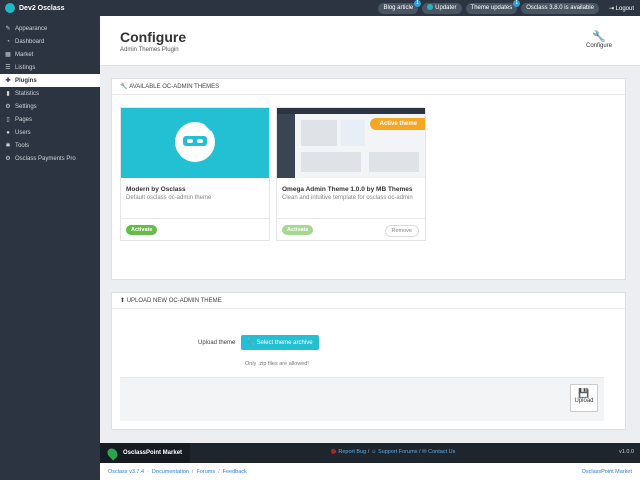 The height and width of the screenshot is (480, 640). I want to click on sidebar-item-label: Plugins, so click(26, 80).